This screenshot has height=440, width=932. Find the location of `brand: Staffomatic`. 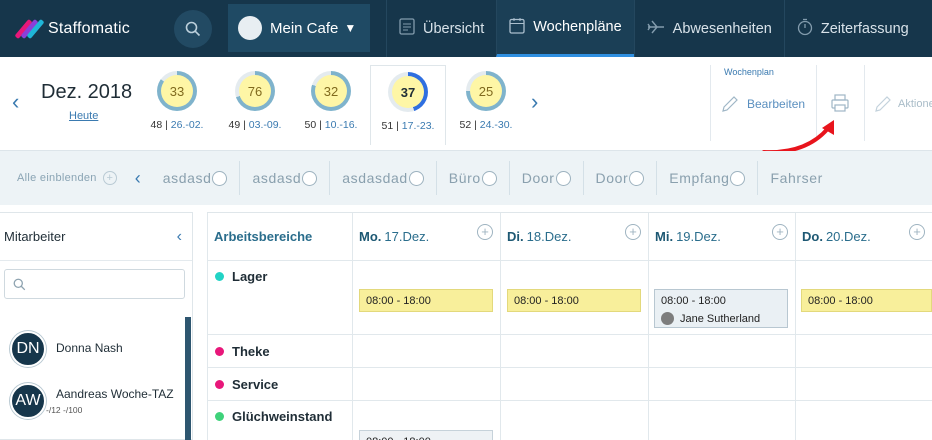

brand: Staffomatic is located at coordinates (82, 28).